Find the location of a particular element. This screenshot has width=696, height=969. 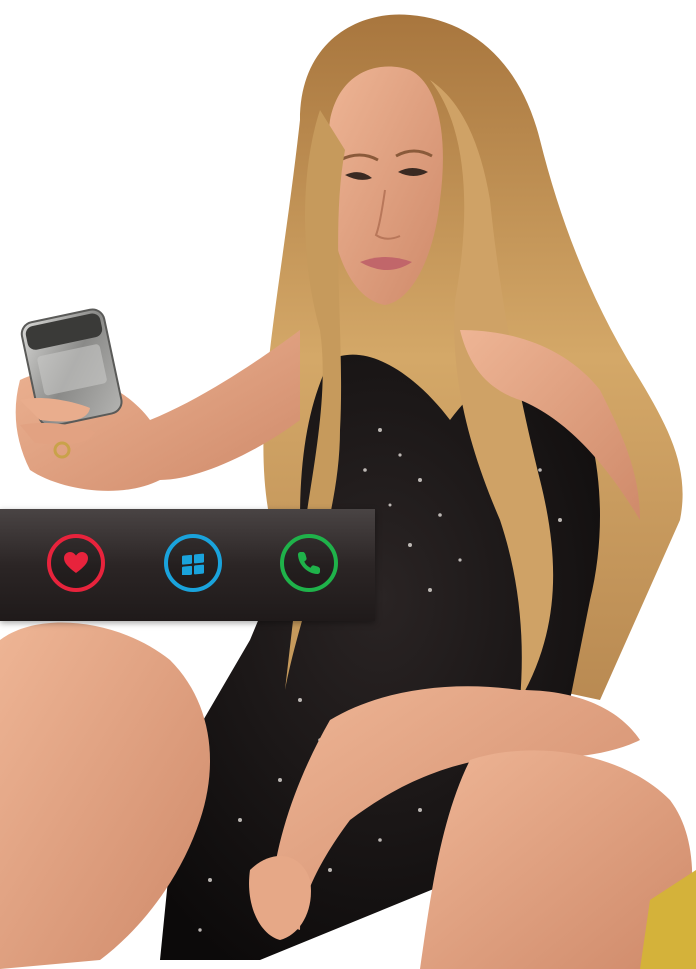

button-bar is located at coordinates (187, 565).